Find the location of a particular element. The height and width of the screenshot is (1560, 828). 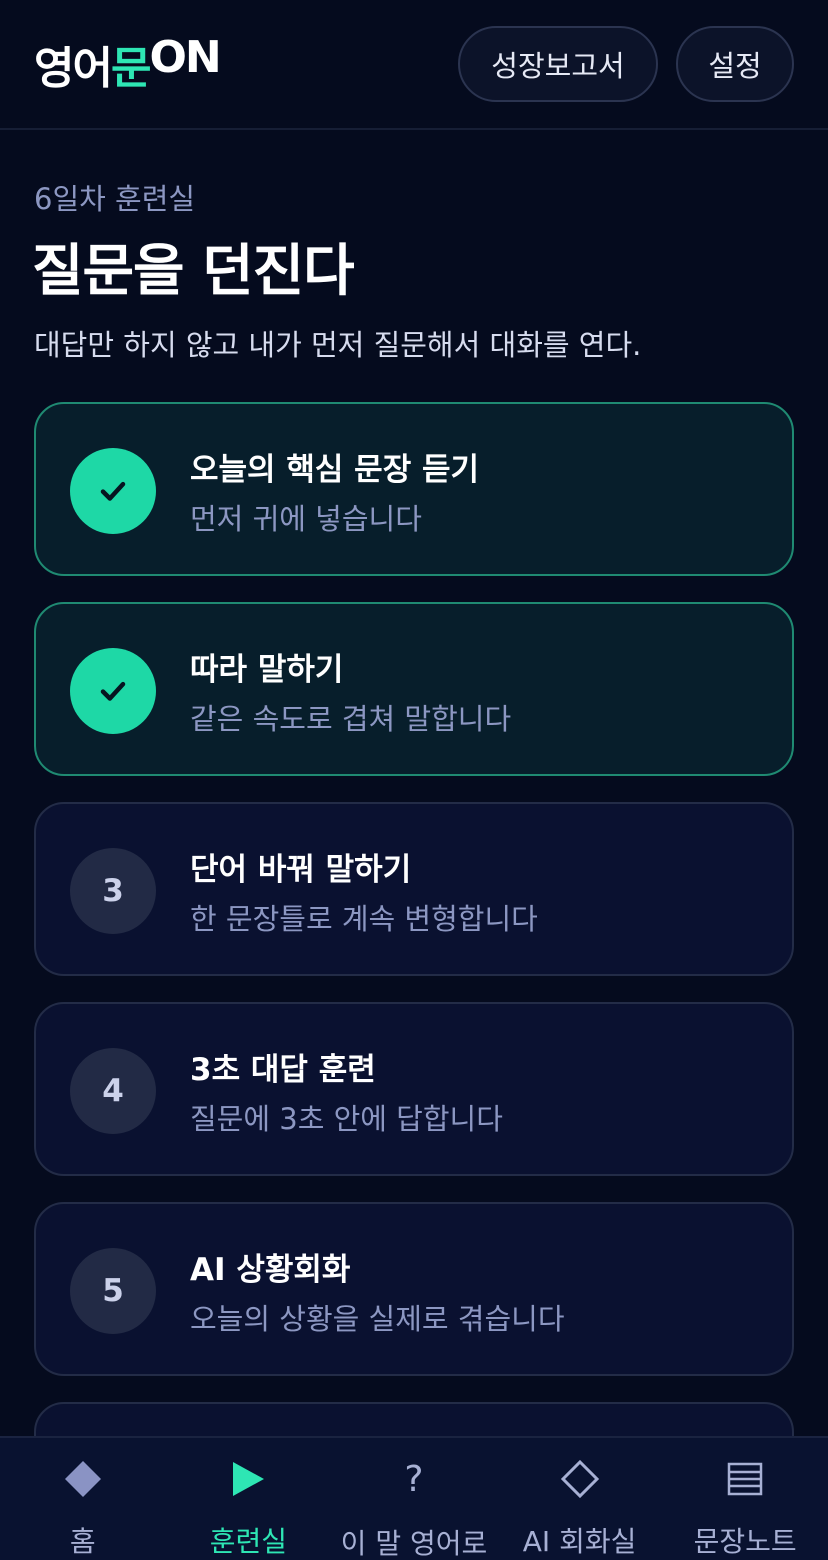

question-icon: ? is located at coordinates (414, 1479).